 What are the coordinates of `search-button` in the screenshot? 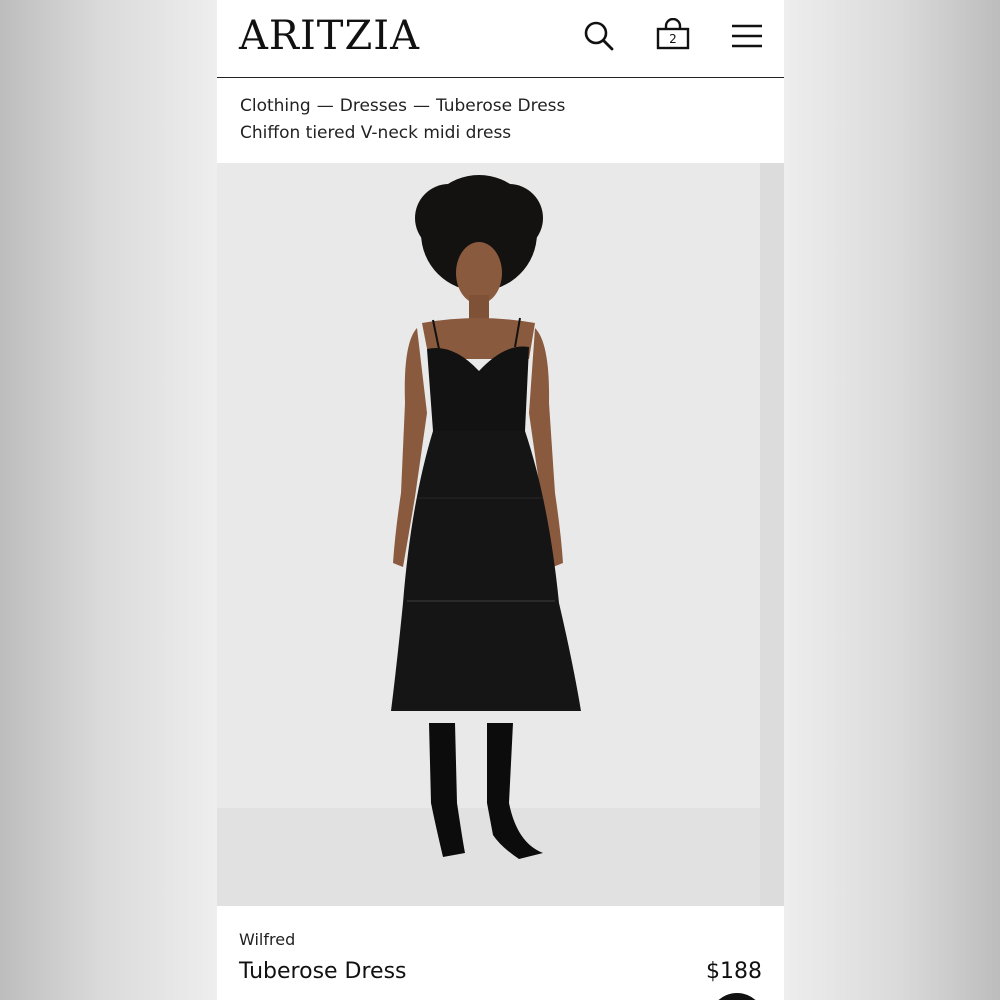 It's located at (599, 36).